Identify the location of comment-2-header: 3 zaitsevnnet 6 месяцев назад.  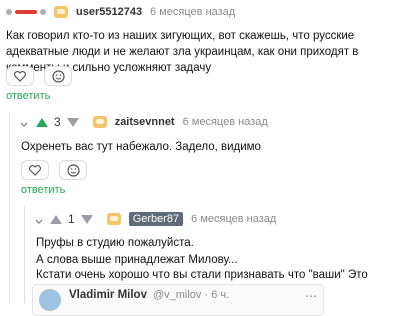
(152, 122).